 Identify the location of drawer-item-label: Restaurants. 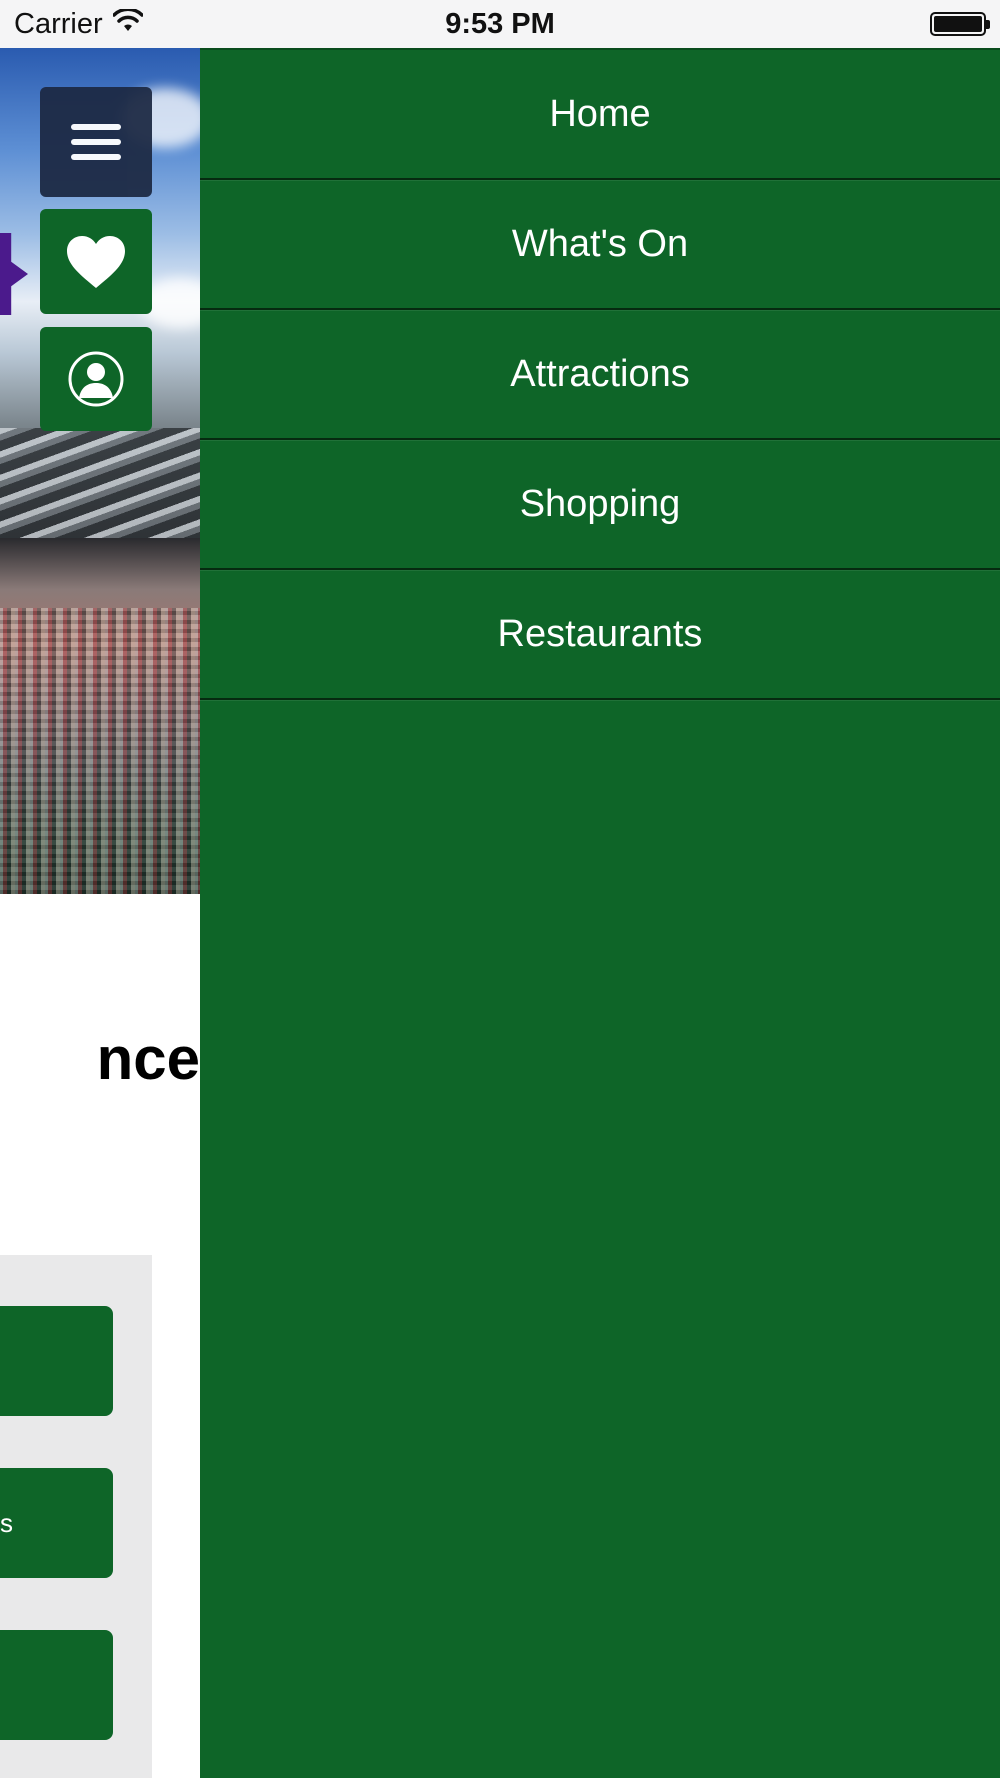
(600, 633).